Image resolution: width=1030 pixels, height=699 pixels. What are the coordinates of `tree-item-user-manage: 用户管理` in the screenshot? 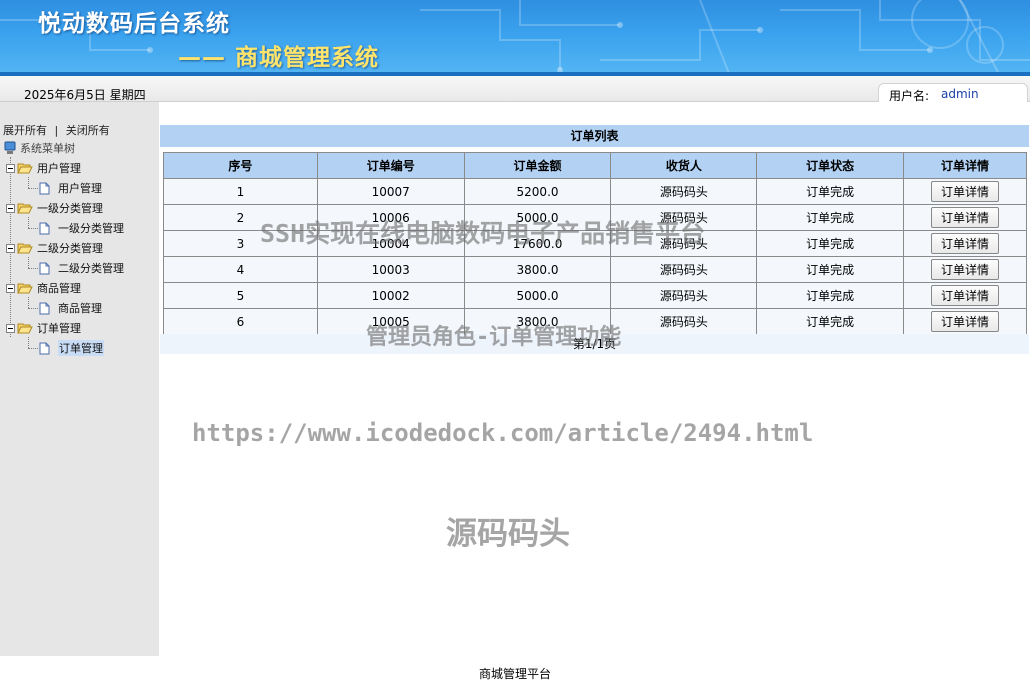 It's located at (70, 188).